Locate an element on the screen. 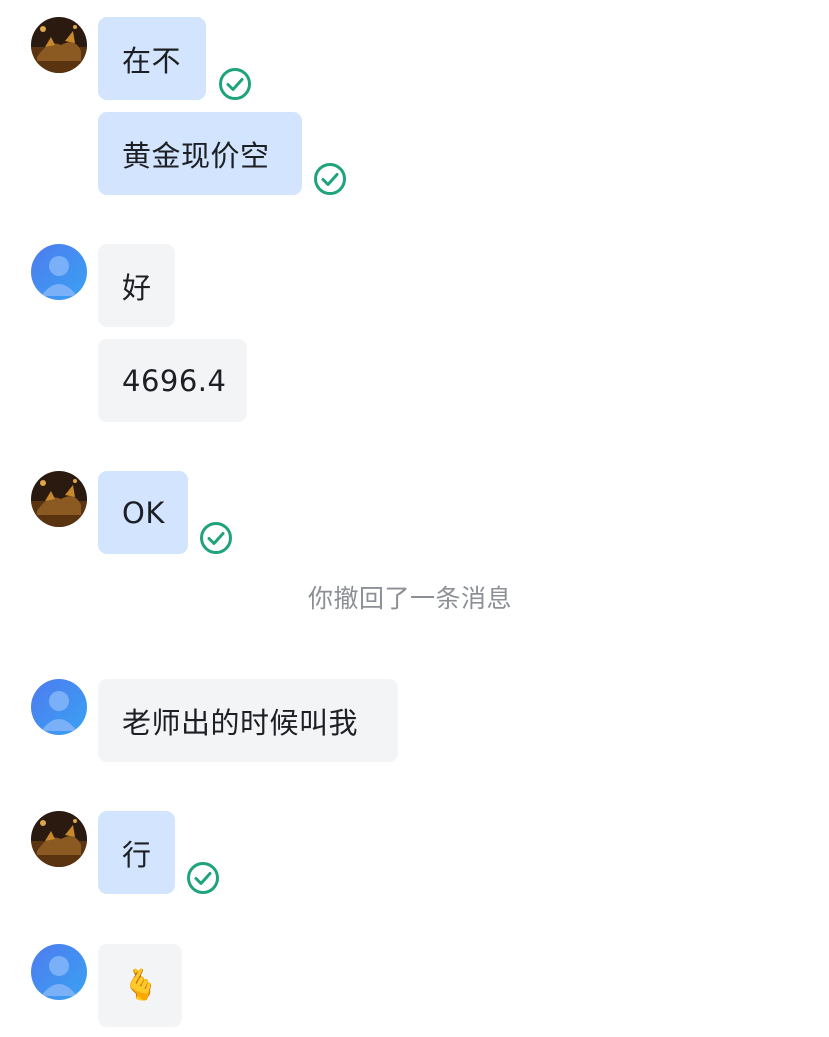 The image size is (829, 1037). message-bubble-received: 好 is located at coordinates (136, 285).